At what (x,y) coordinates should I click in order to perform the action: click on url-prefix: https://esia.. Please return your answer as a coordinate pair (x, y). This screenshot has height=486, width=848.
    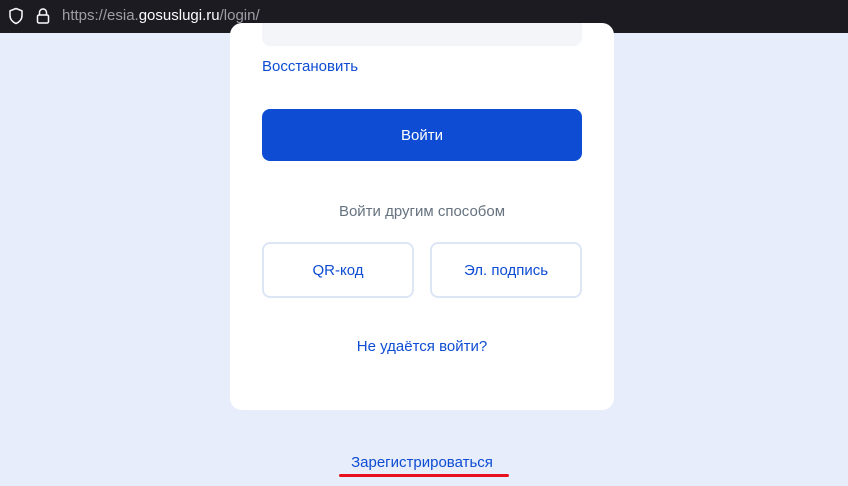
    Looking at the image, I should click on (100, 15).